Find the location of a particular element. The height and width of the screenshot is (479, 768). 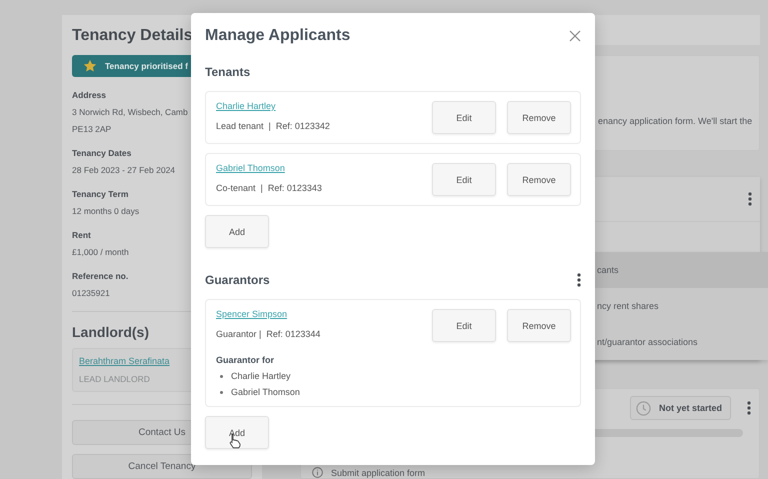

guarantor-for-label: Guarantor for is located at coordinates (245, 360).